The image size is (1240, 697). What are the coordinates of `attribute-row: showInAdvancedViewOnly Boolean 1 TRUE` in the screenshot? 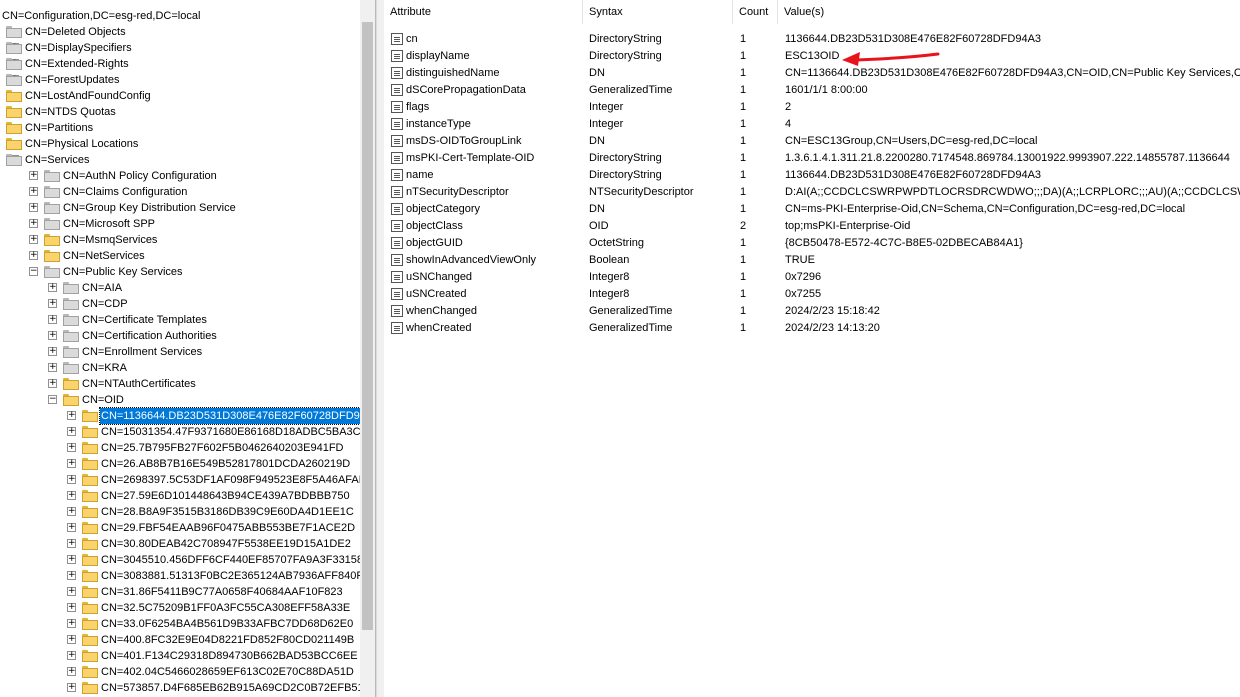 It's located at (812, 260).